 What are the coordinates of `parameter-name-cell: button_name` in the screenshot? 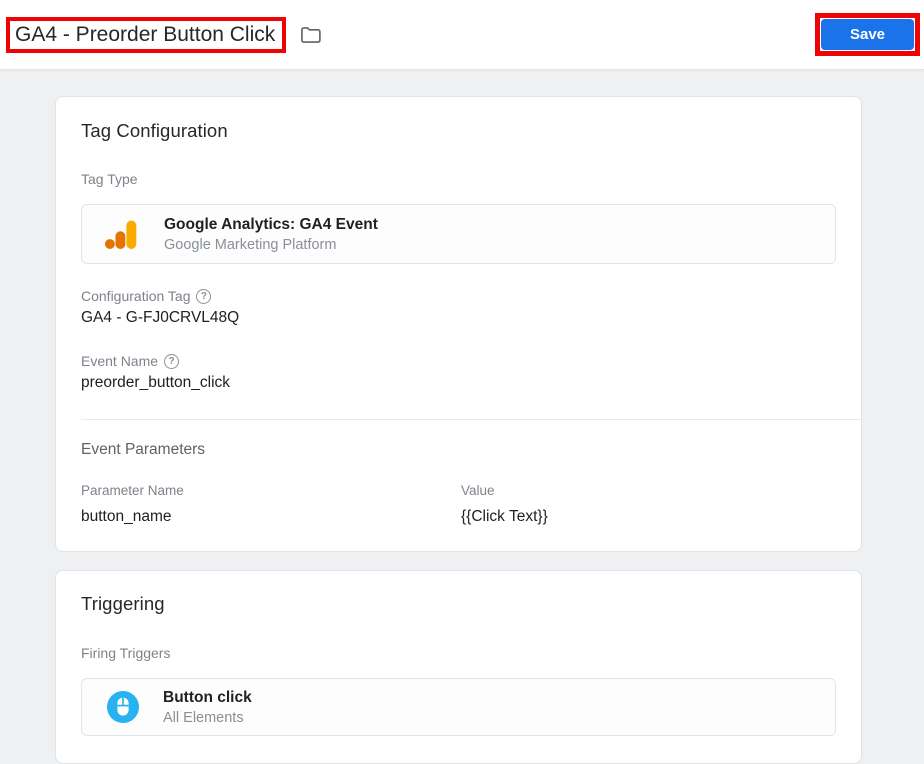 It's located at (126, 516).